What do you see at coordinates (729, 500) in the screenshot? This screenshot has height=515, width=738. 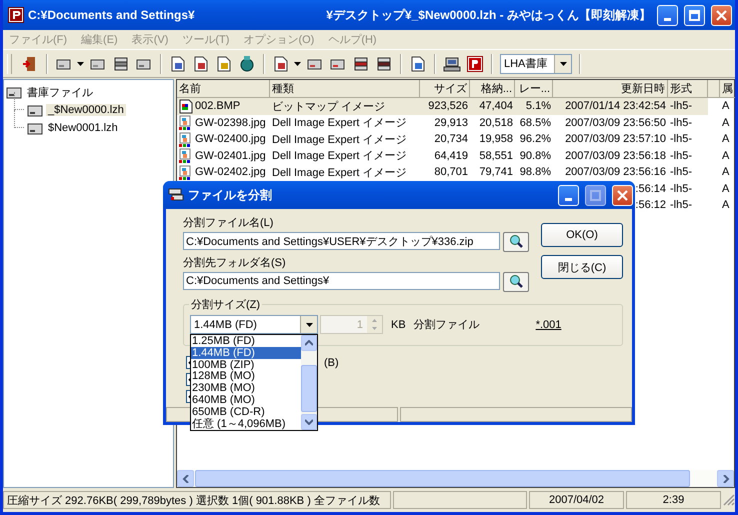 I see `resize-grip-icon` at bounding box center [729, 500].